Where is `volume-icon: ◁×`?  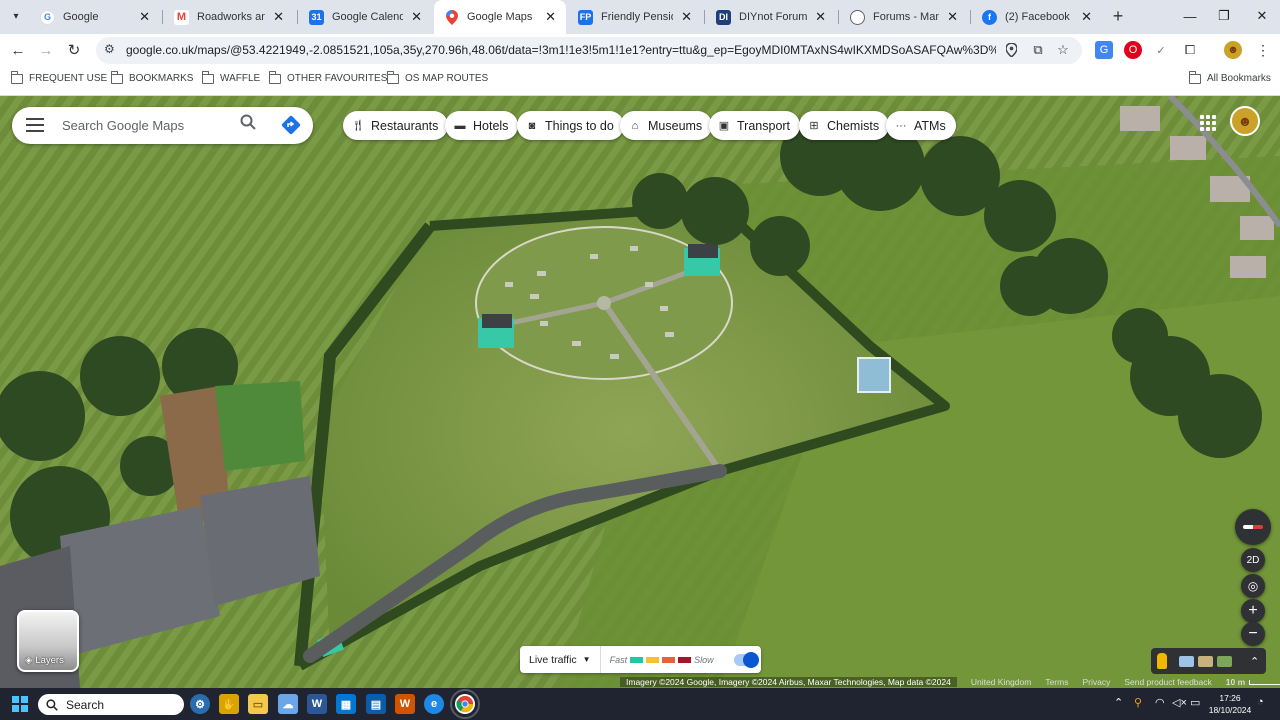 volume-icon: ◁× is located at coordinates (1179, 702).